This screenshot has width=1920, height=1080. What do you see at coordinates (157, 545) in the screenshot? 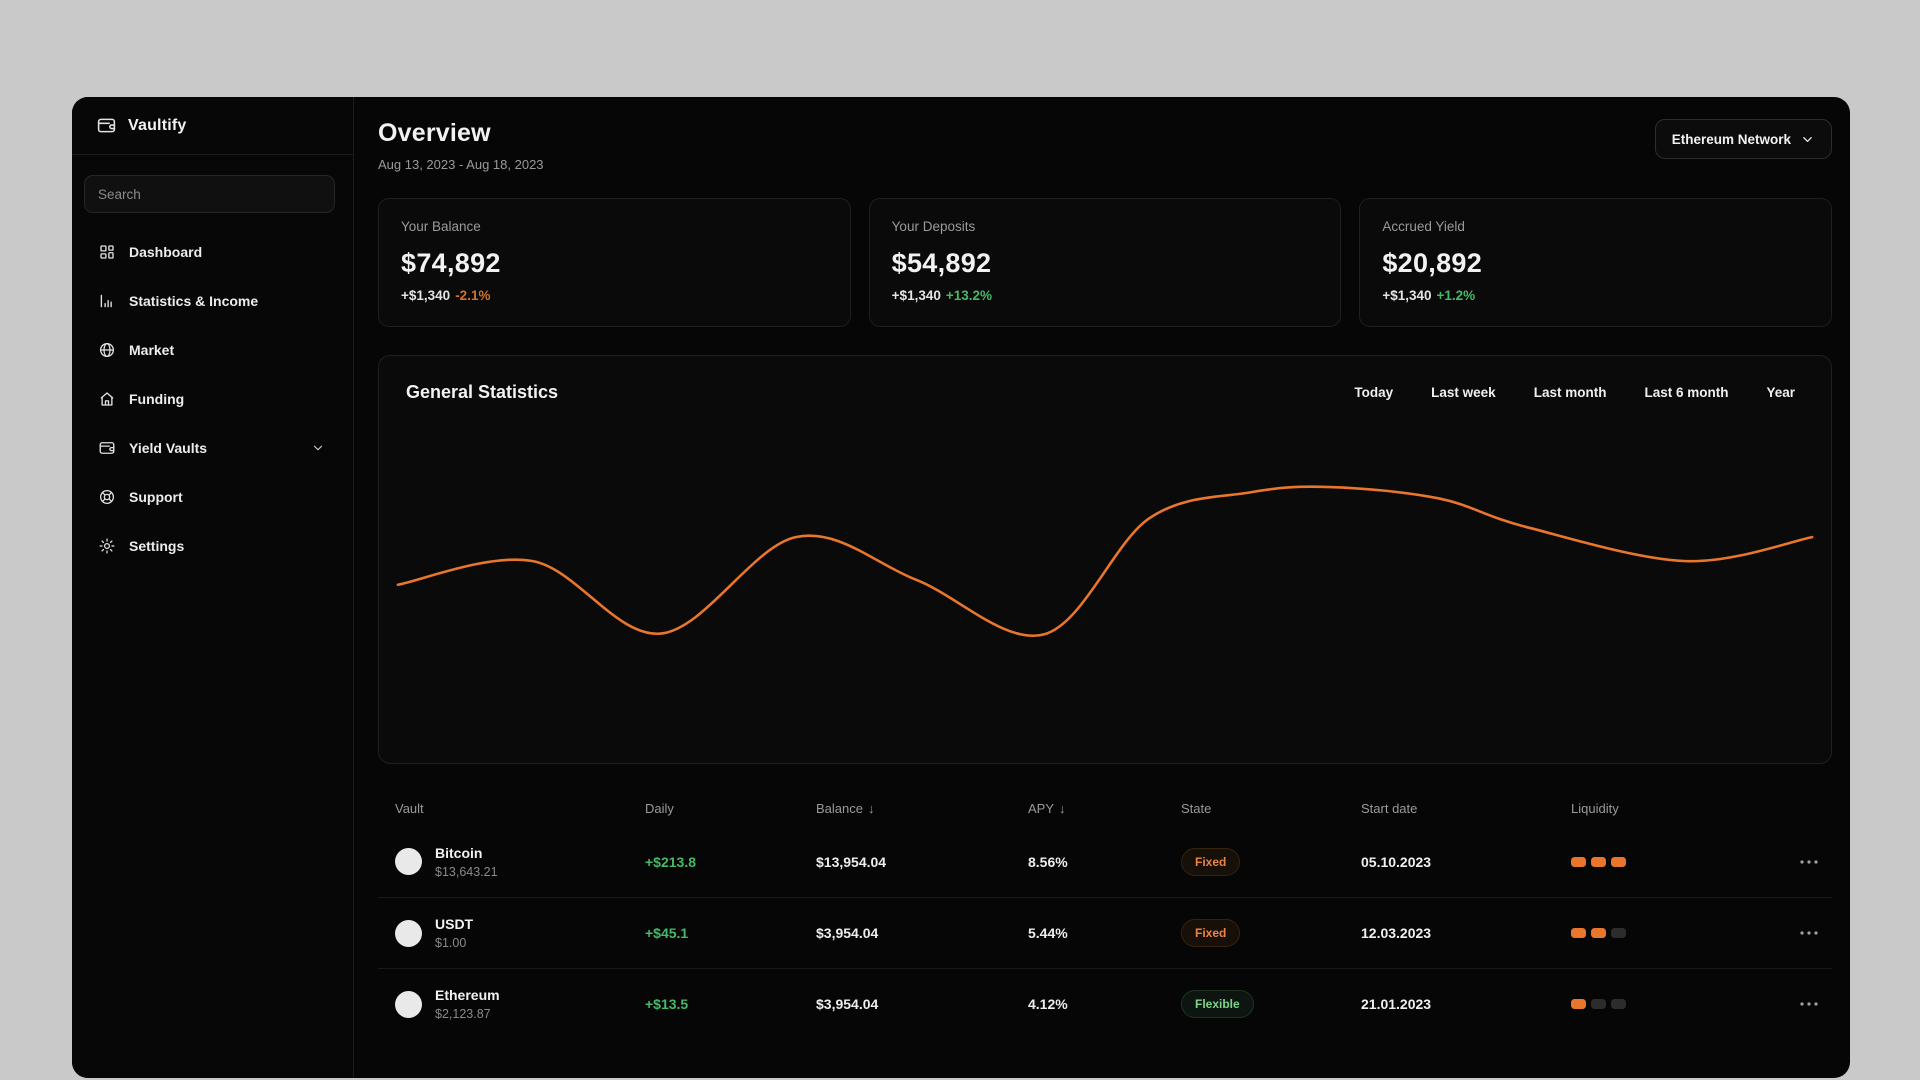
I see `sidebar-item-label: Settings` at bounding box center [157, 545].